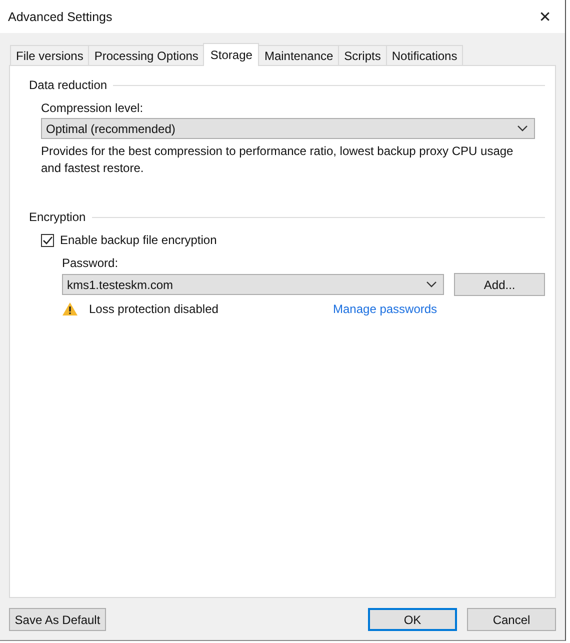  Describe the element at coordinates (385, 309) in the screenshot. I see `manage-passwords-link: Manage passwords` at that location.